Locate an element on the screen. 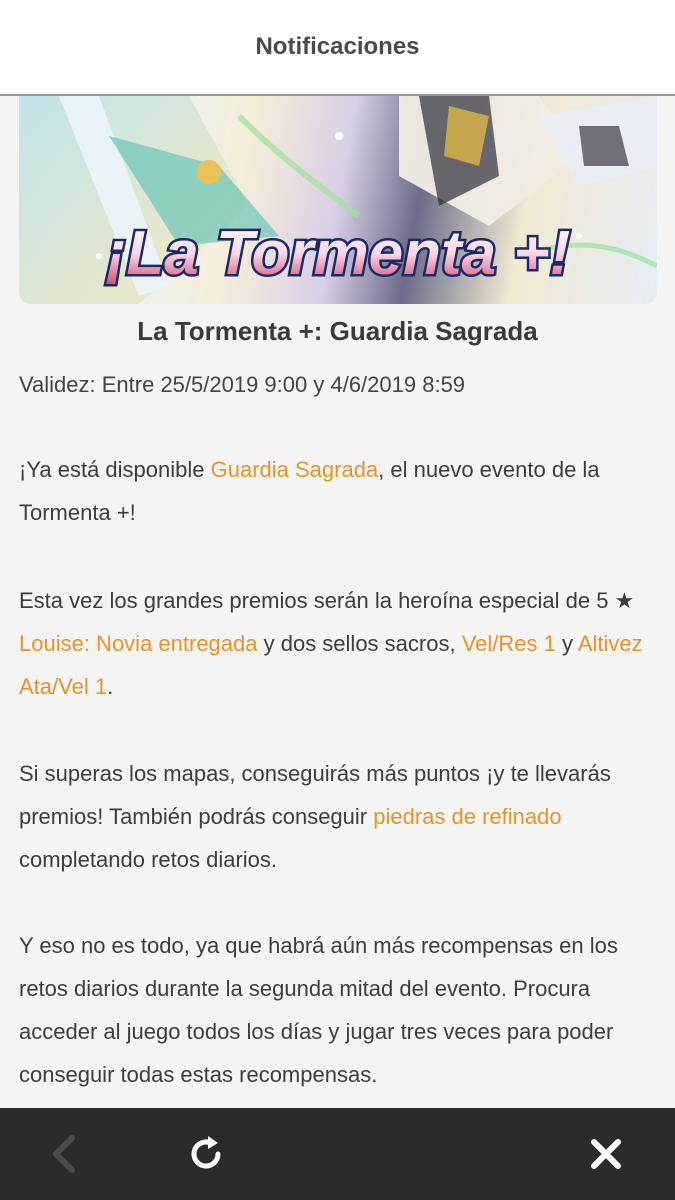  chevron-left-icon is located at coordinates (64, 1154).